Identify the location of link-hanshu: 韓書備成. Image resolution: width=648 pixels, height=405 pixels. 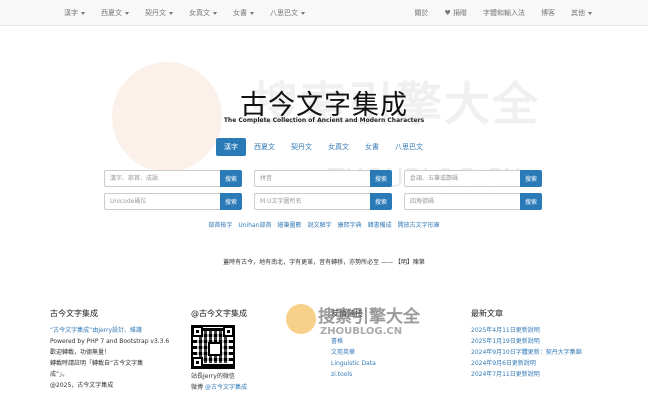
(380, 224).